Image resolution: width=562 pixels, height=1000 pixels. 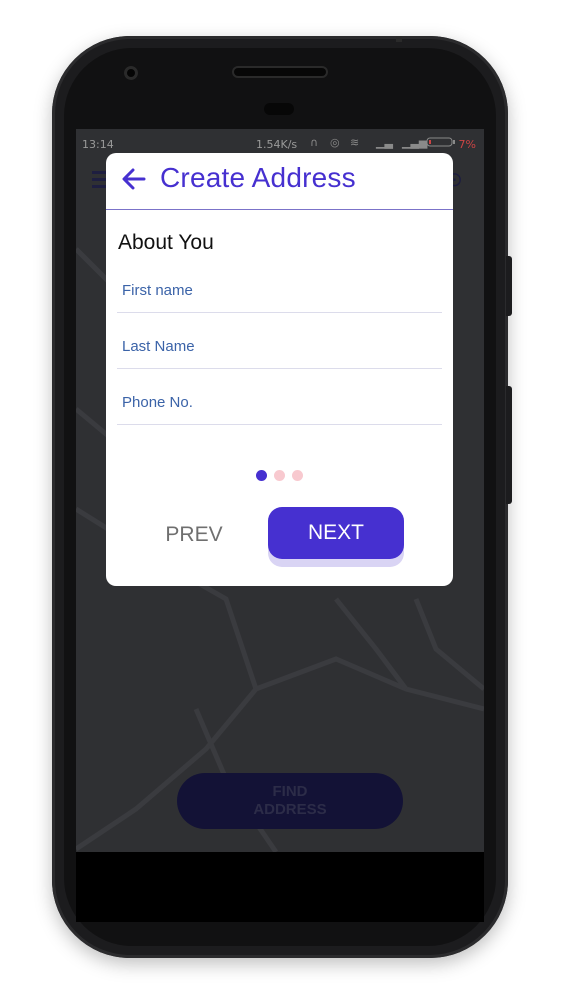 I want to click on dialog-title: Create Address, so click(x=258, y=177).